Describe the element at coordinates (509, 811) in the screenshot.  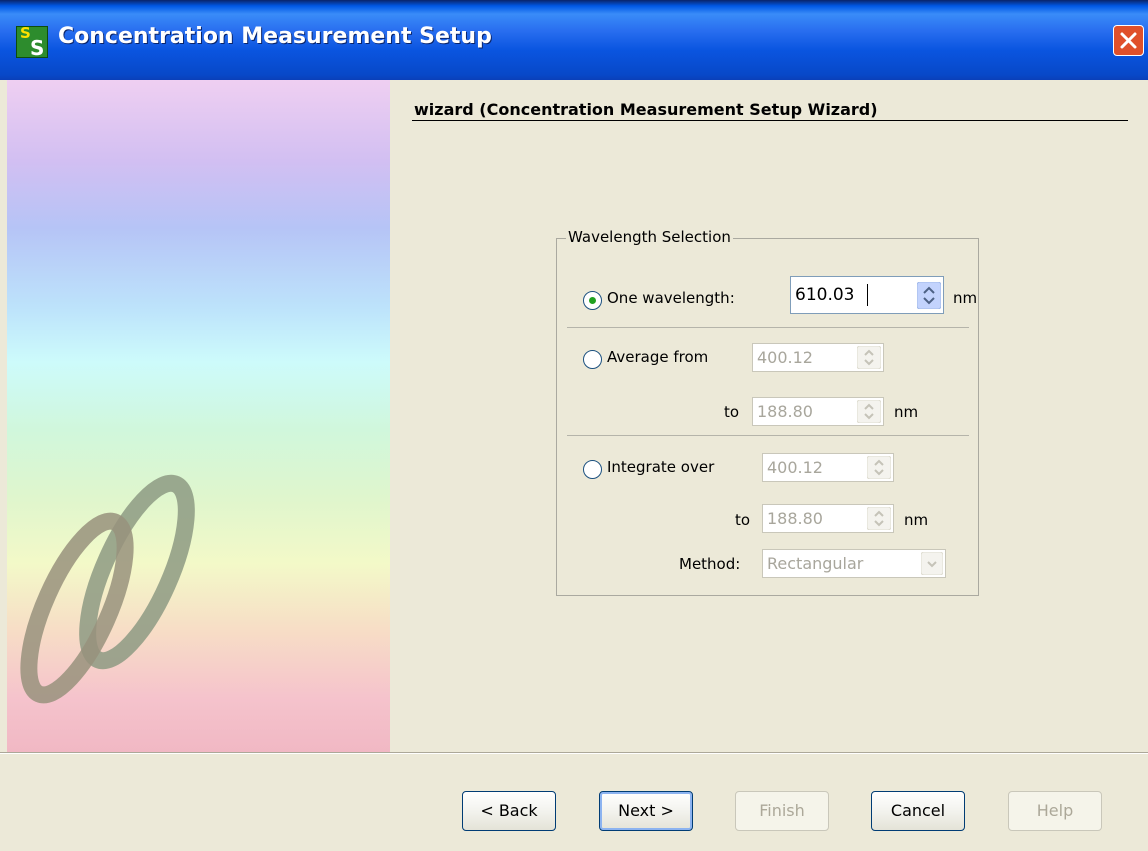
I see `back-button: < Back` at that location.